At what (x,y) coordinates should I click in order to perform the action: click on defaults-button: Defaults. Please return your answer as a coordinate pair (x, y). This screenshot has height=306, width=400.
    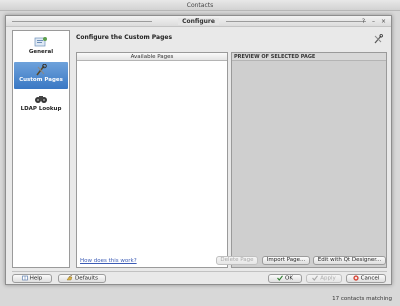
    Looking at the image, I should click on (82, 278).